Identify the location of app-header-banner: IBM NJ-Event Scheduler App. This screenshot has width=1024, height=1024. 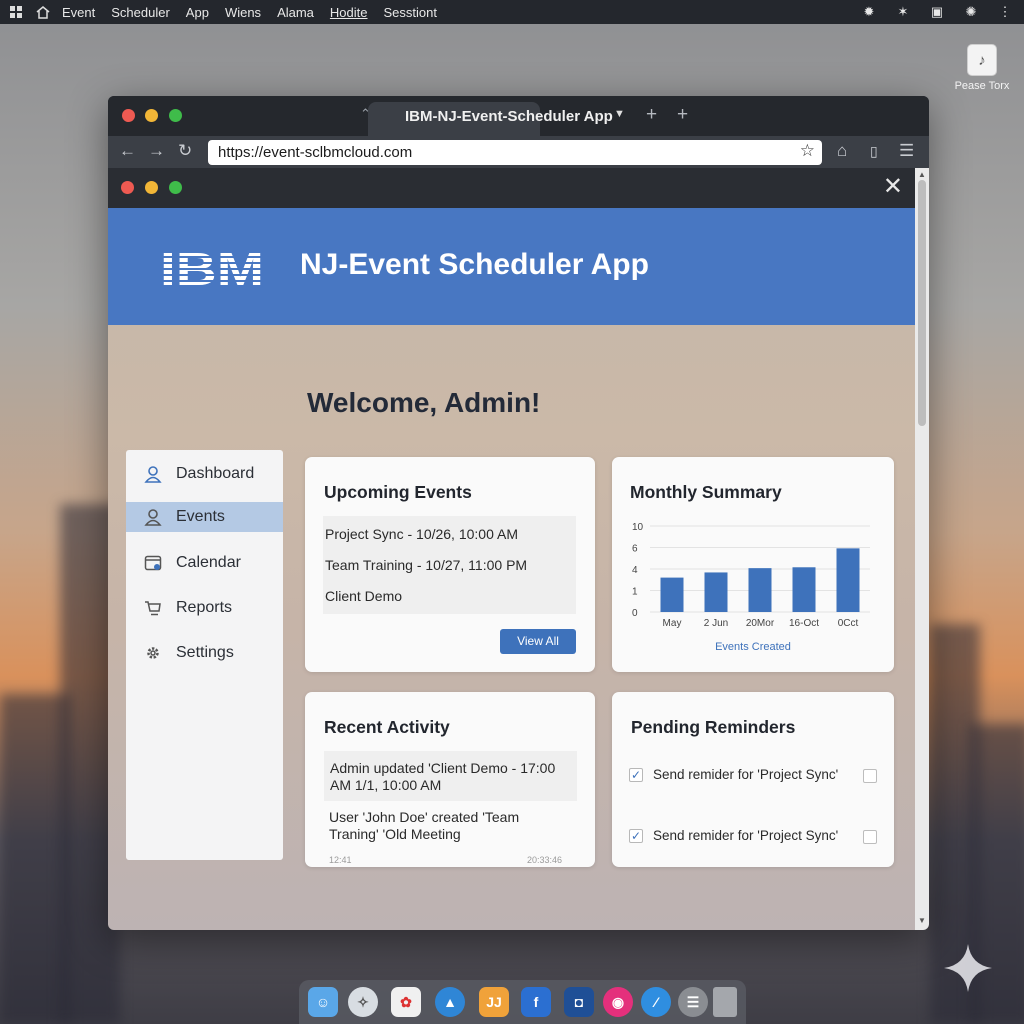
(511, 266).